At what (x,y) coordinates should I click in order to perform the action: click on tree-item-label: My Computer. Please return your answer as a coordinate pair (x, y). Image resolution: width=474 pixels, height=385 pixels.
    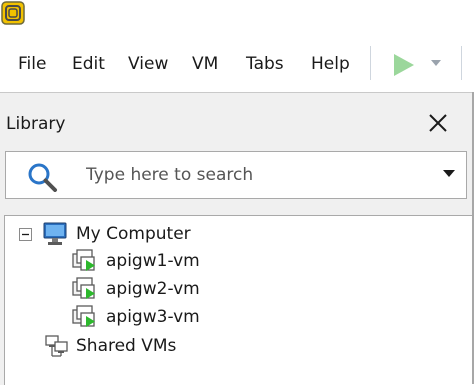
    Looking at the image, I should click on (133, 234).